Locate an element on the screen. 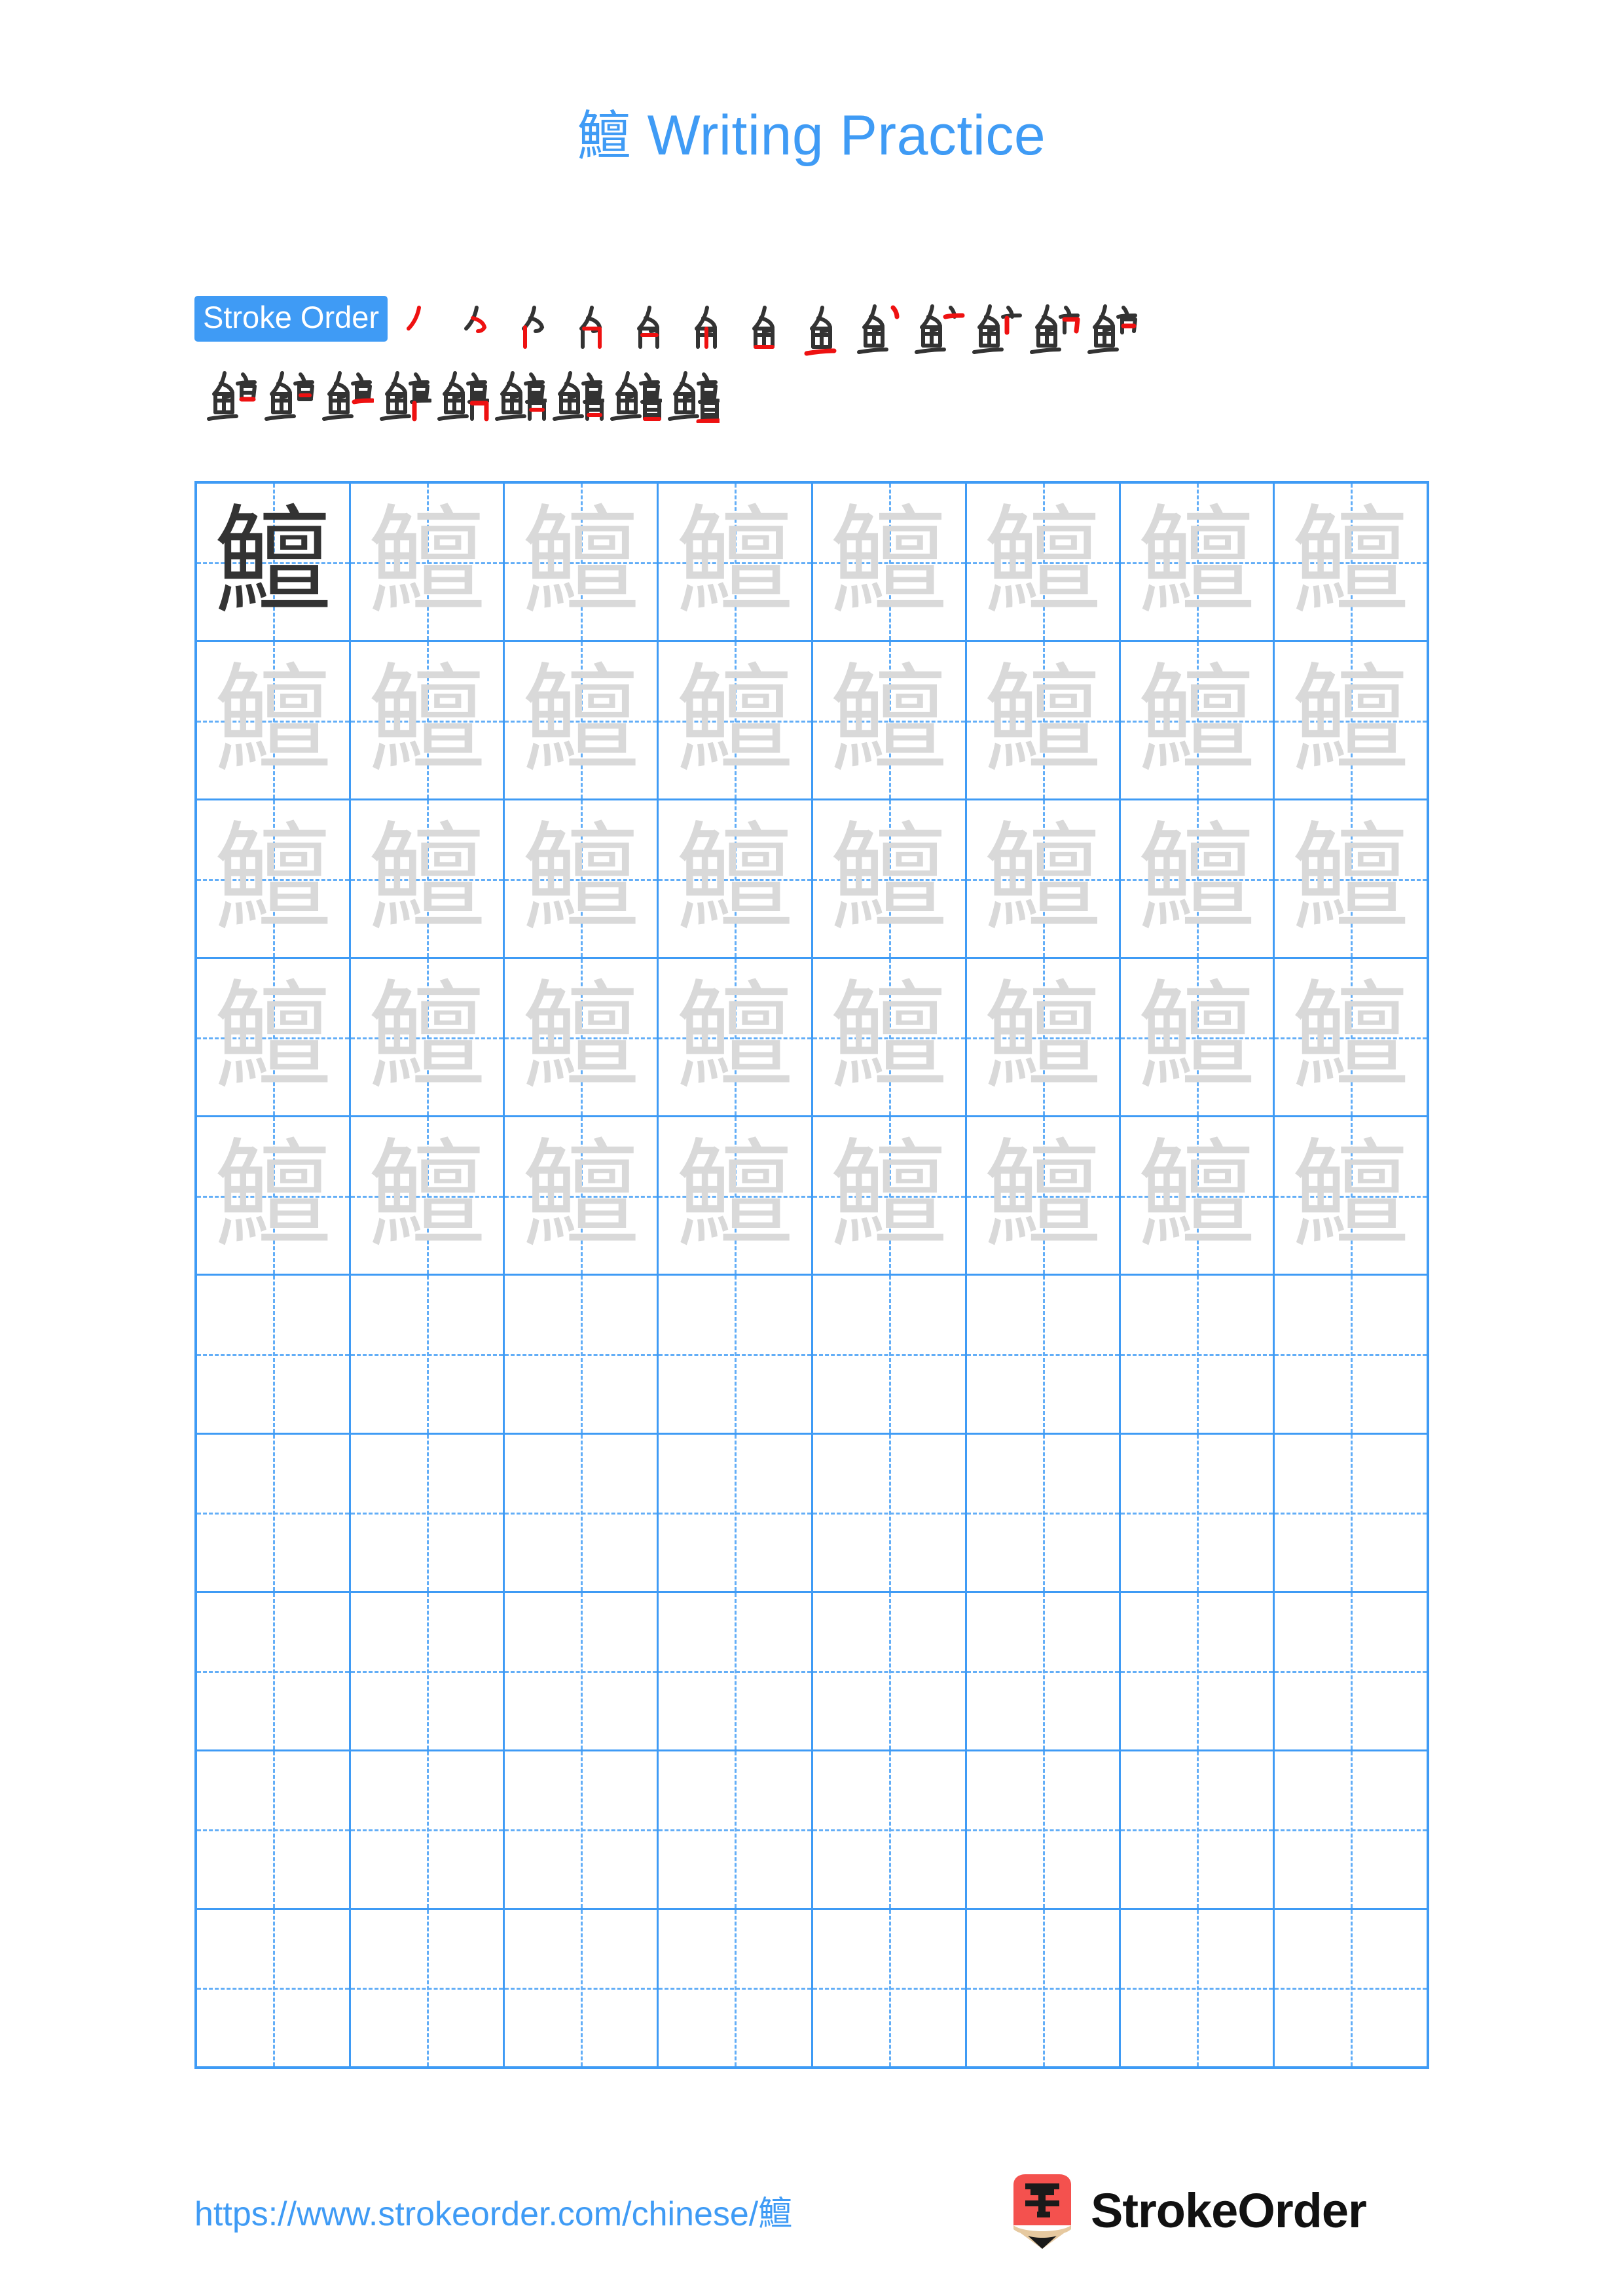  source-url-link: https://www.strokeorder.com/chinese/鱣 is located at coordinates (493, 2214).